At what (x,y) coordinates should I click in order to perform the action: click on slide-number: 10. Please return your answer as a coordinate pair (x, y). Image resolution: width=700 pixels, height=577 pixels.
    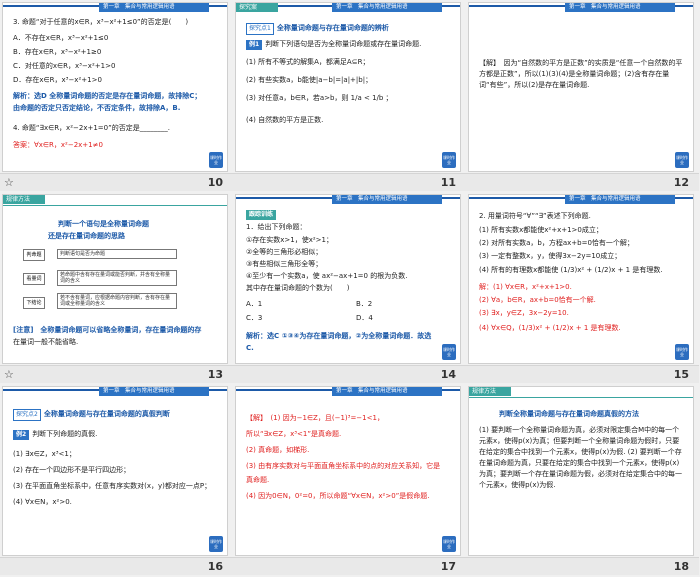
    Looking at the image, I should click on (215, 182).